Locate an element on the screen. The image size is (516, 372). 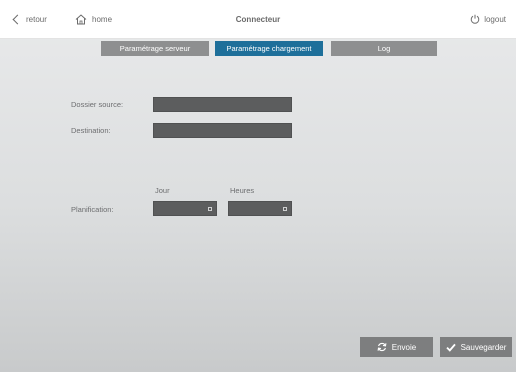
send-button: Envoie is located at coordinates (396, 347).